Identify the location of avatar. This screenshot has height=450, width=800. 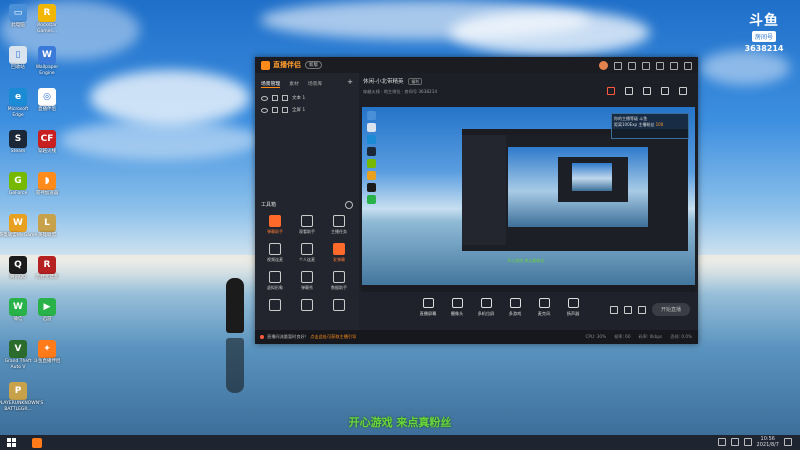
(603, 65).